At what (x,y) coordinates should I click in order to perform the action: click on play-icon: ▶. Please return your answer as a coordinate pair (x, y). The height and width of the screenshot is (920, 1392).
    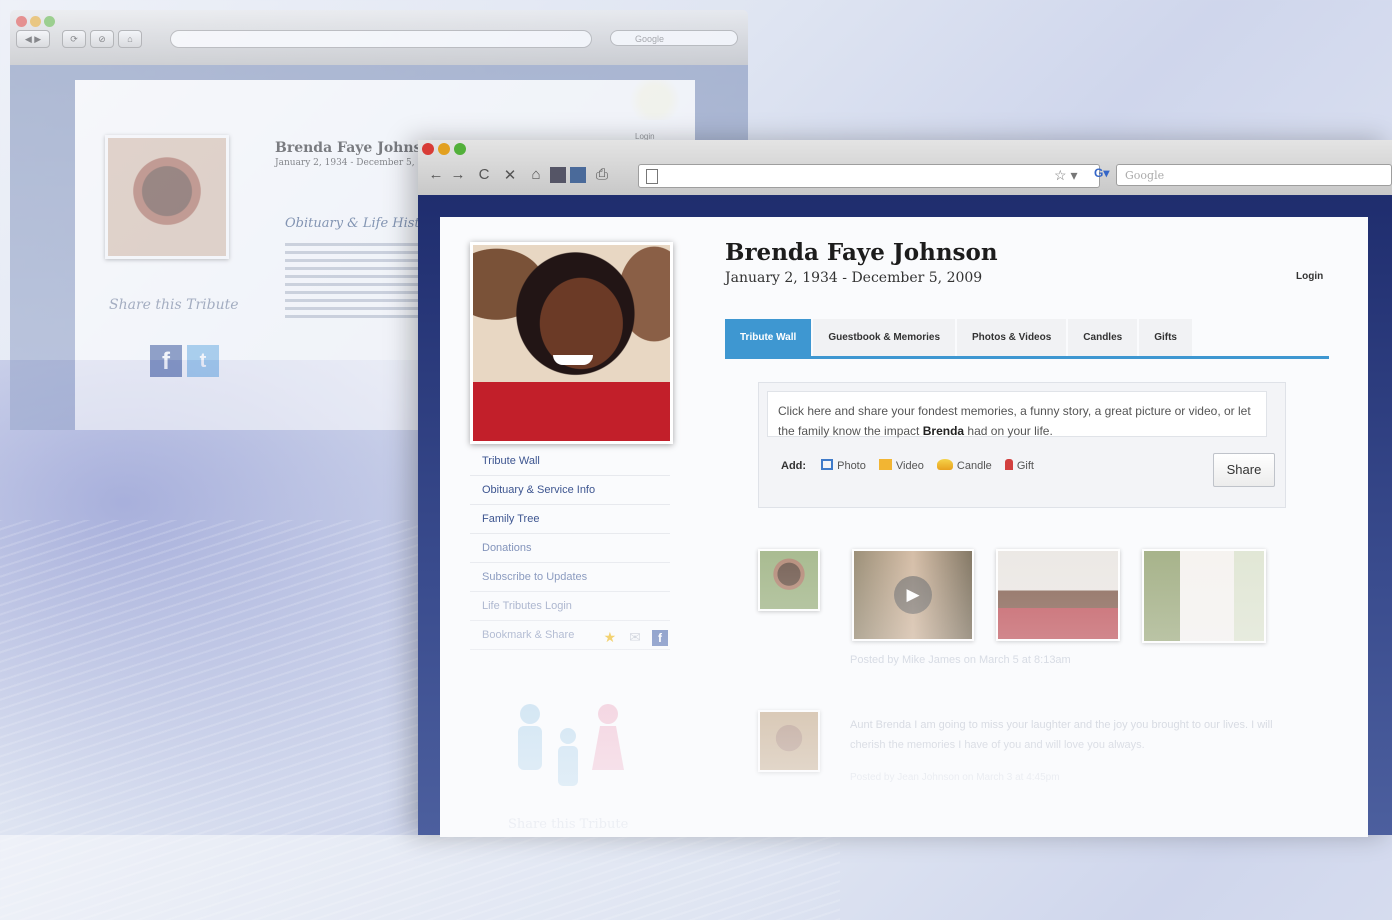
    Looking at the image, I should click on (913, 595).